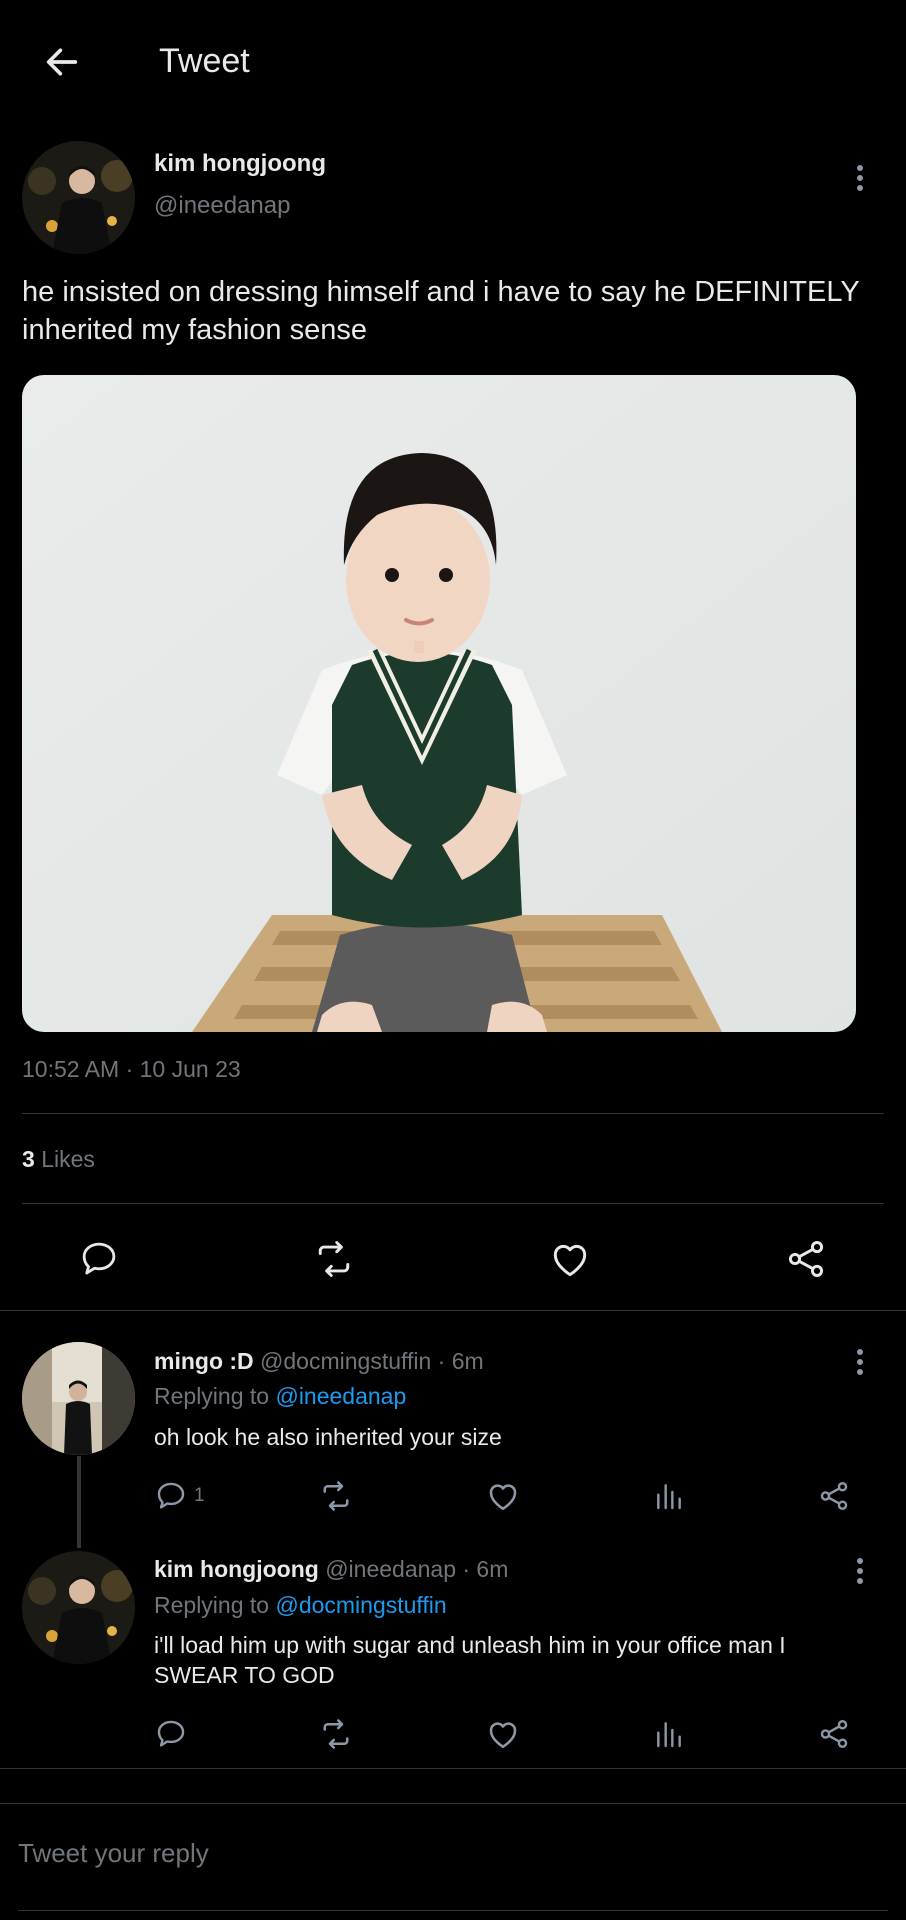  I want to click on replying-to: Replying to @ineedanap, so click(280, 1396).